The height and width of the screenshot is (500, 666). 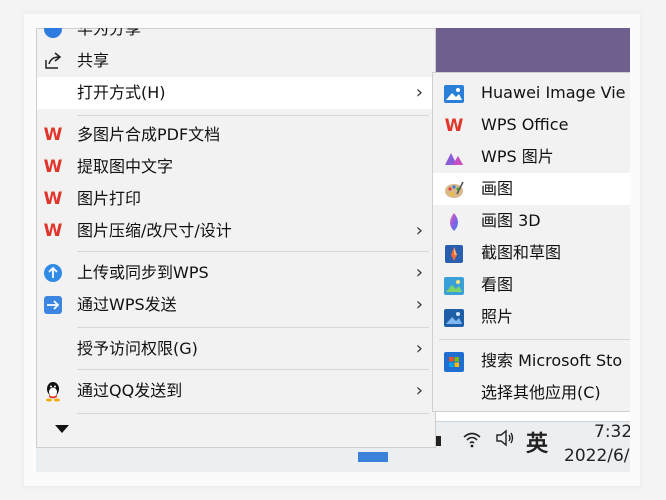 What do you see at coordinates (525, 124) in the screenshot?
I see `submenu-item-label: WPS Office` at bounding box center [525, 124].